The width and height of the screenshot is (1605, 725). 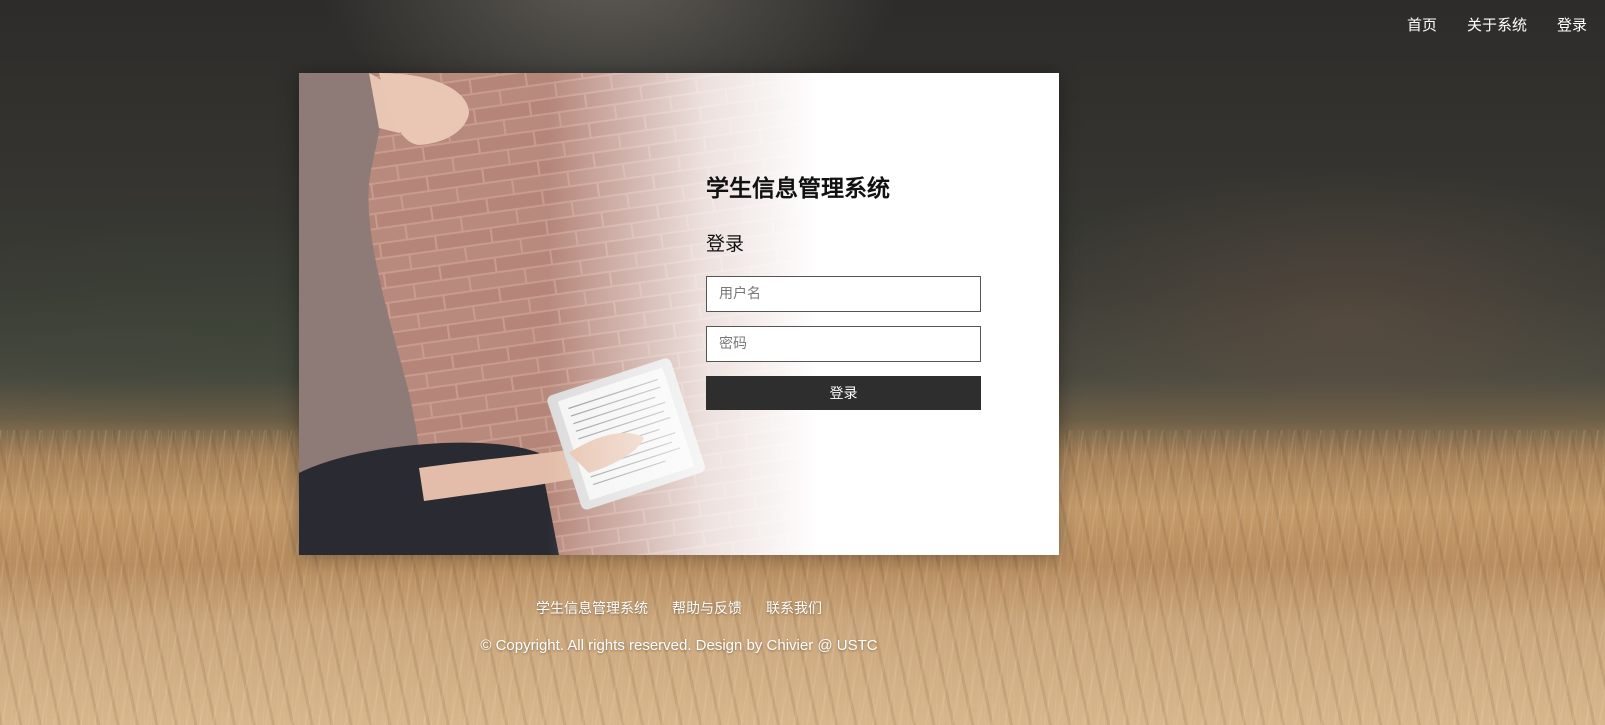 I want to click on footer-link-system: 学生信息管理系统, so click(x=592, y=608).